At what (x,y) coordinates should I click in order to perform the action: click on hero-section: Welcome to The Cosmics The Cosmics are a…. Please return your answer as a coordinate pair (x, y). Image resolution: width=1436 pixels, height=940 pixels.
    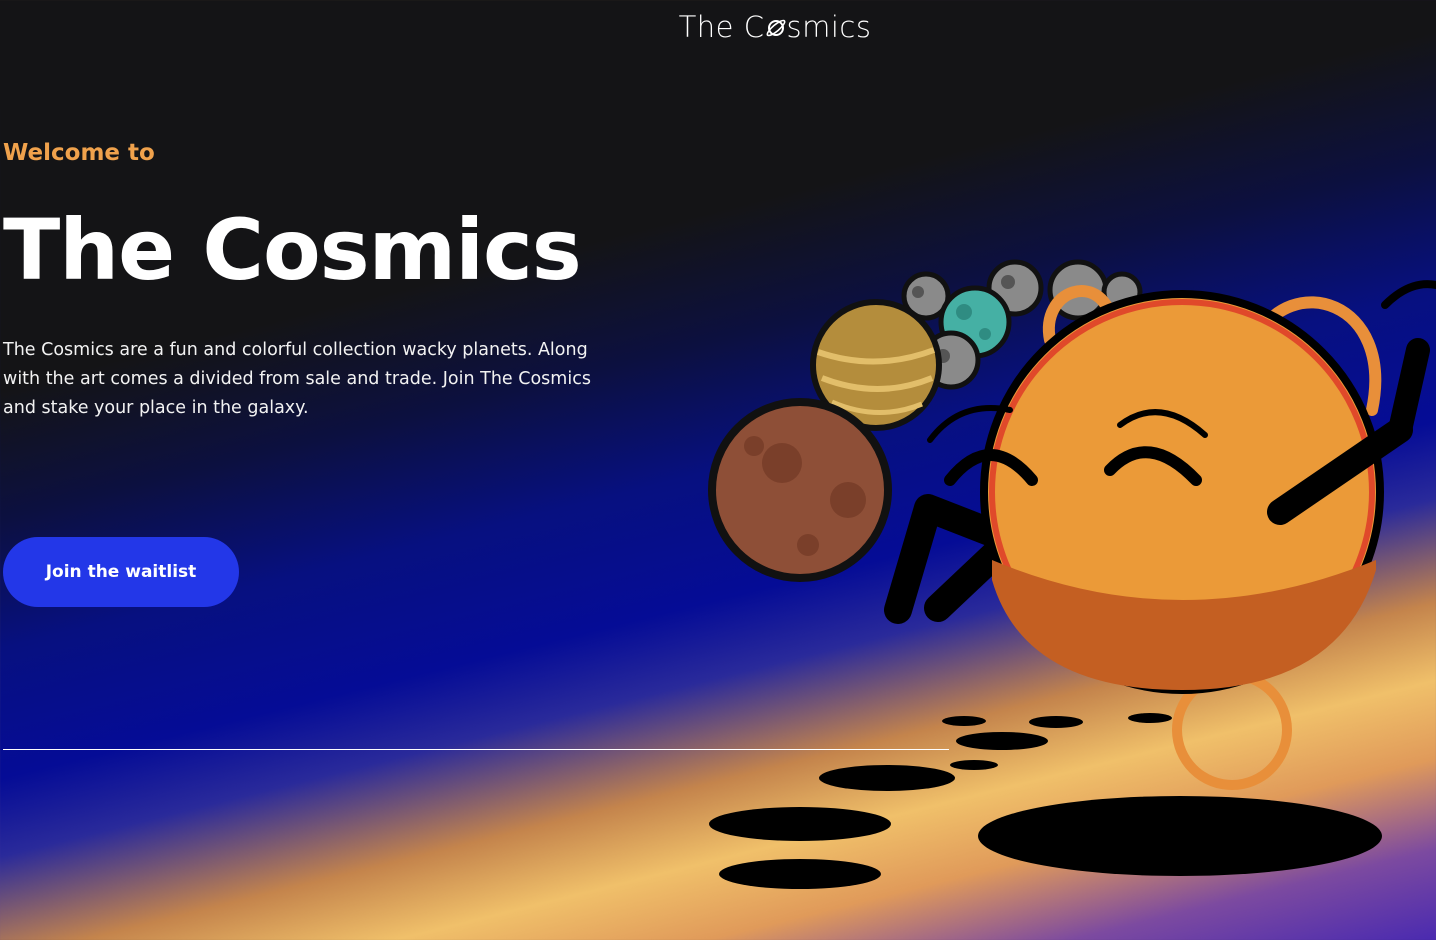
    Looking at the image, I should click on (313, 281).